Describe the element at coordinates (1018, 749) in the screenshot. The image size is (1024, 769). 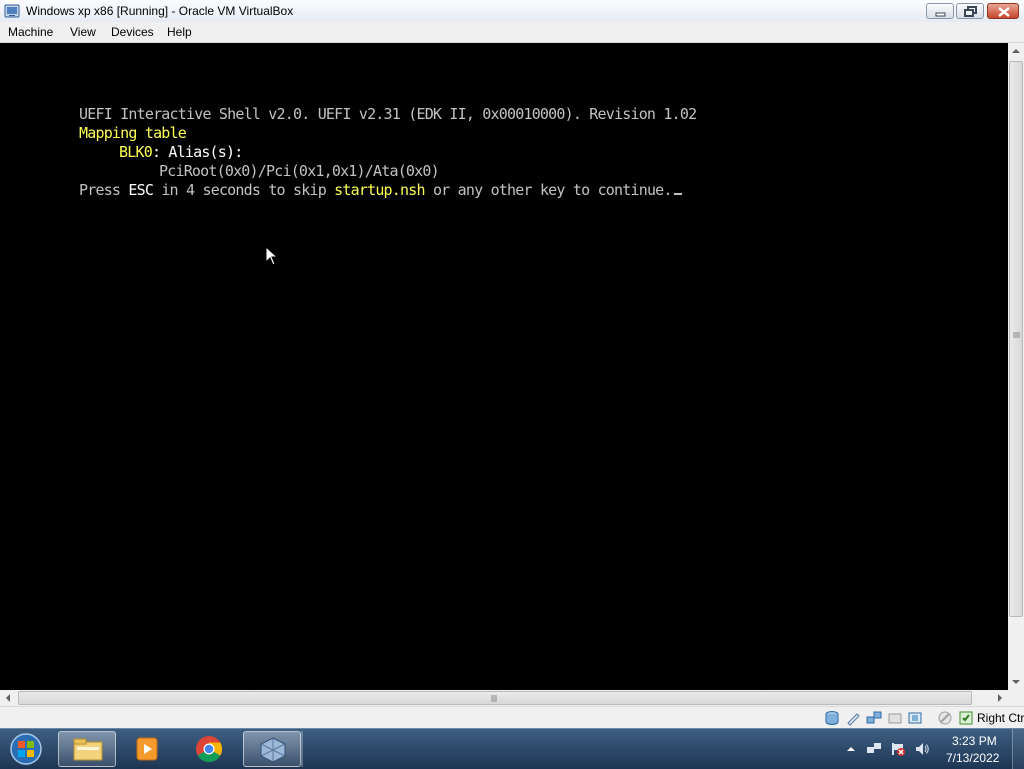
I see `show-desktop-button` at that location.